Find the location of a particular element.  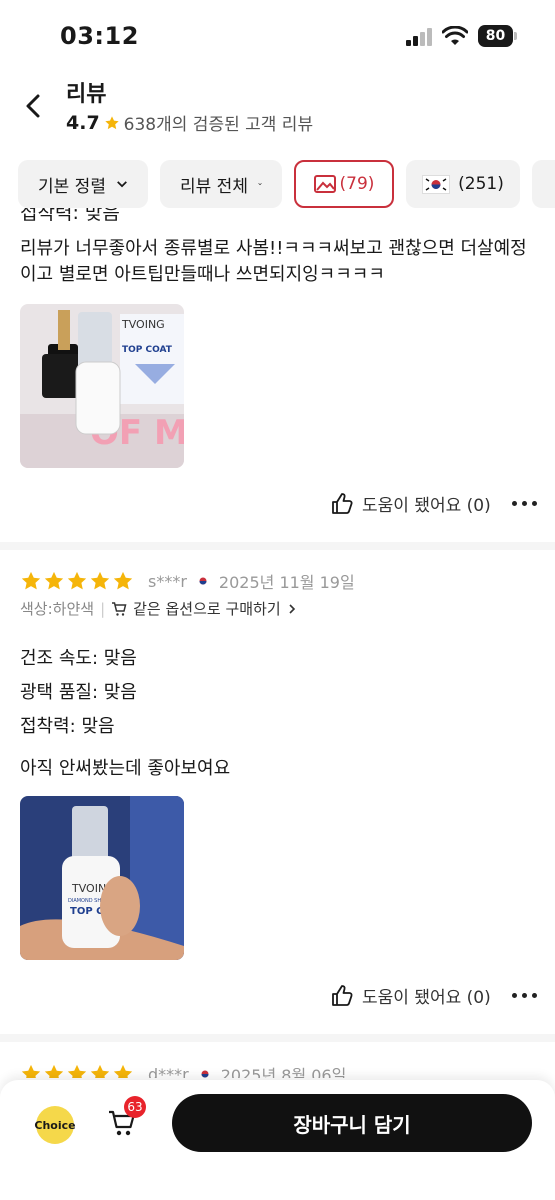

review-photo: OF M TVOING TOP COAT is located at coordinates (102, 386).